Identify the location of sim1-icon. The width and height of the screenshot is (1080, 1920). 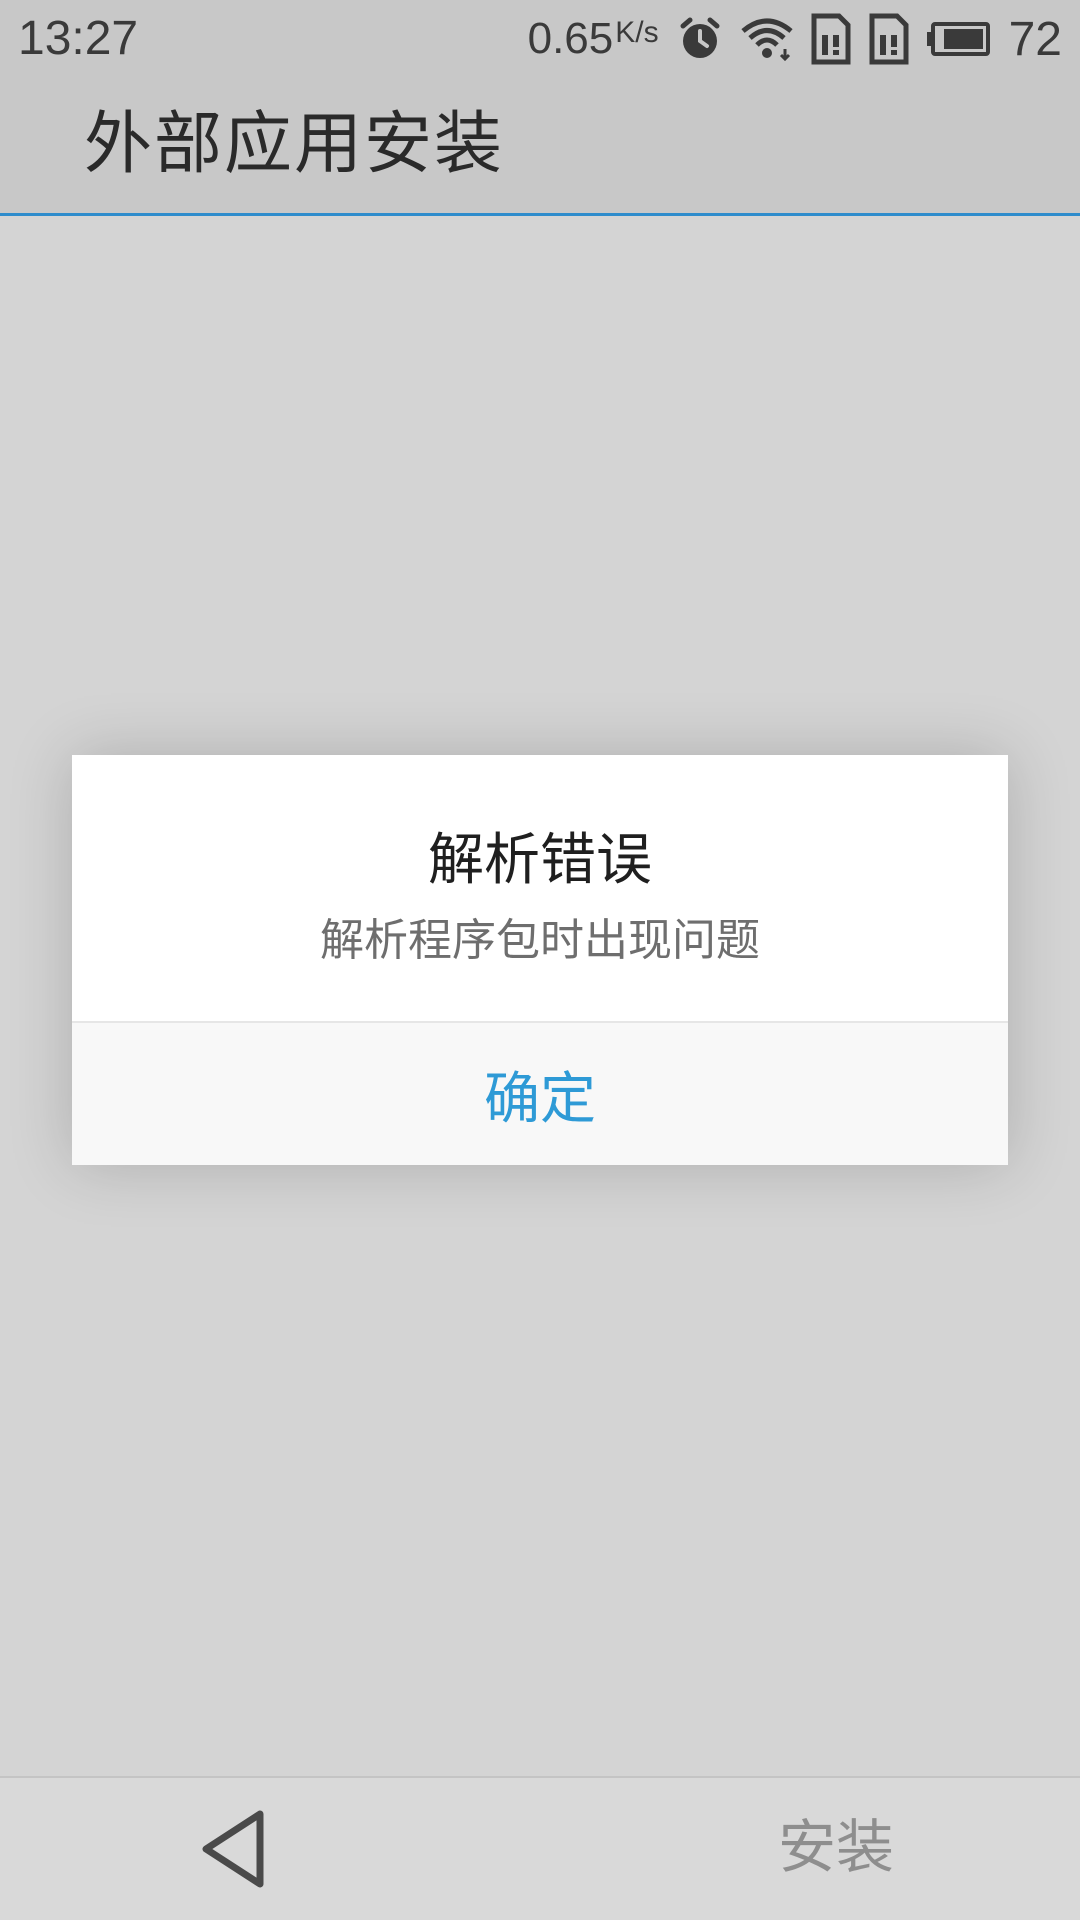
(831, 39).